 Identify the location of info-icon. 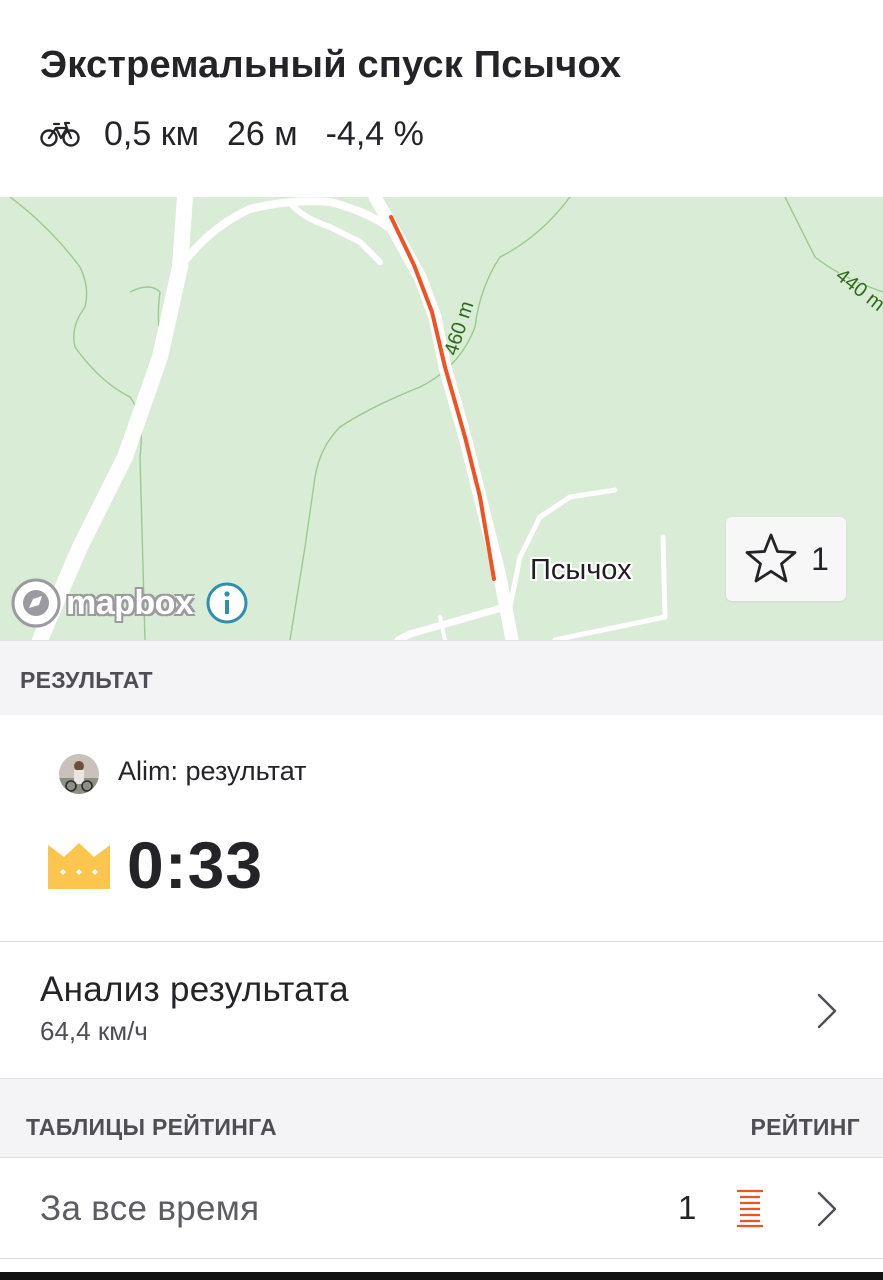
(227, 603).